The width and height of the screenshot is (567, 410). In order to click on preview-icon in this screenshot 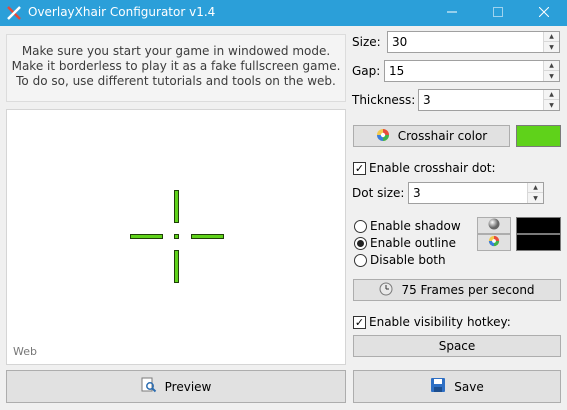, I will do `click(149, 386)`.